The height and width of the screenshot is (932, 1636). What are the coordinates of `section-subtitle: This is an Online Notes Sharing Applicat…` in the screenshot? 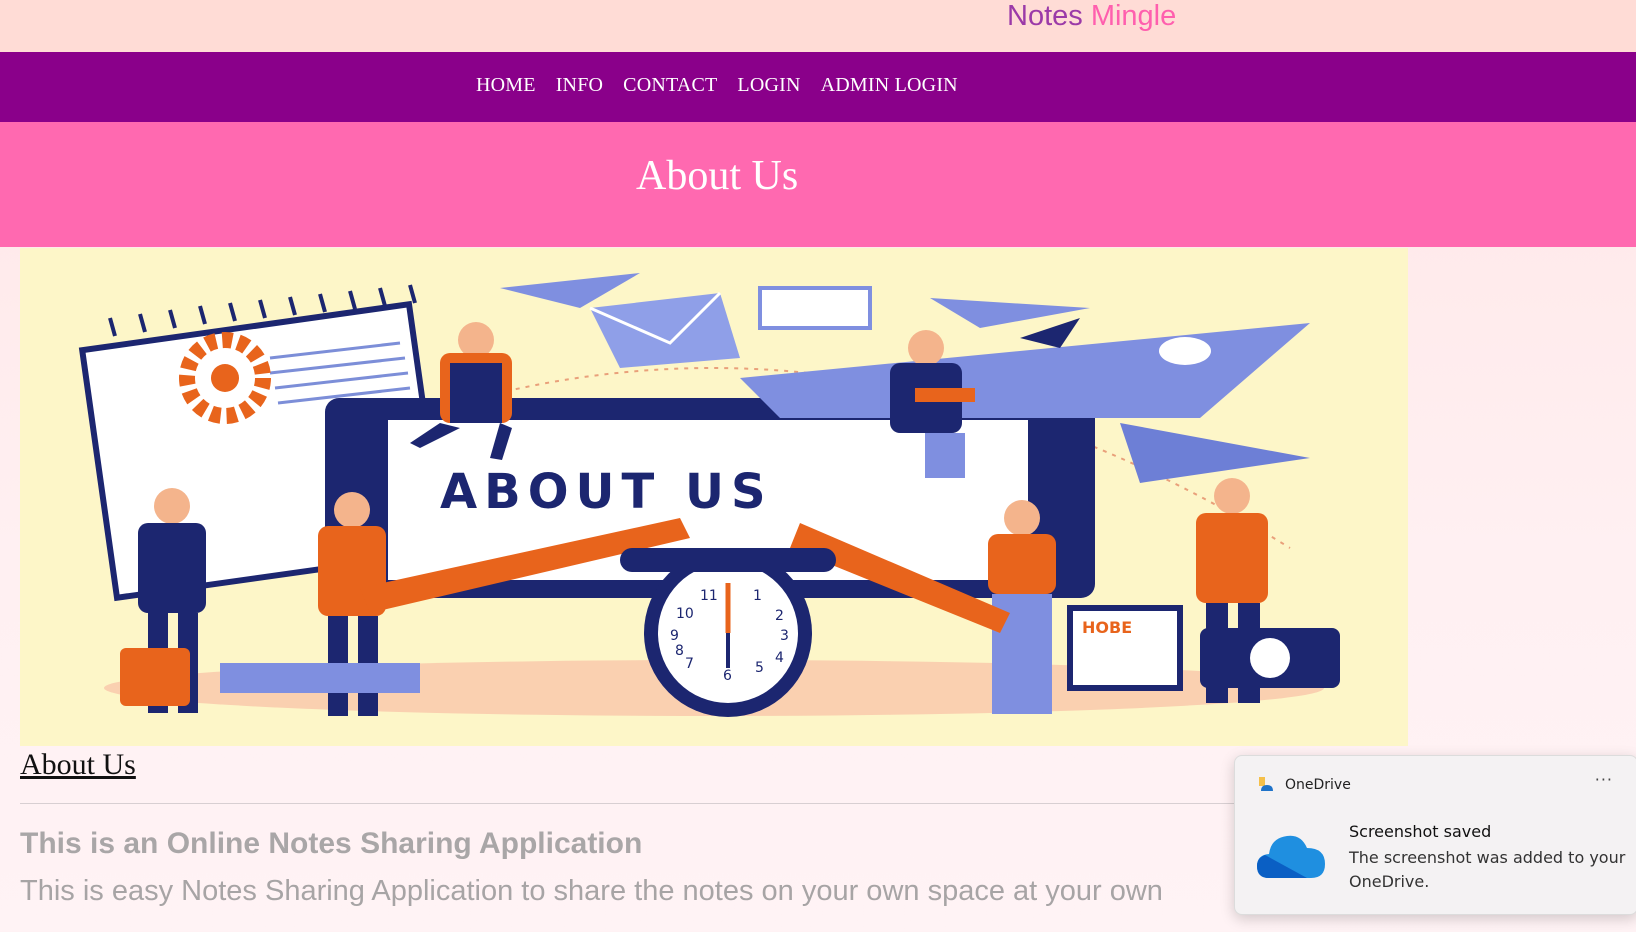 It's located at (331, 843).